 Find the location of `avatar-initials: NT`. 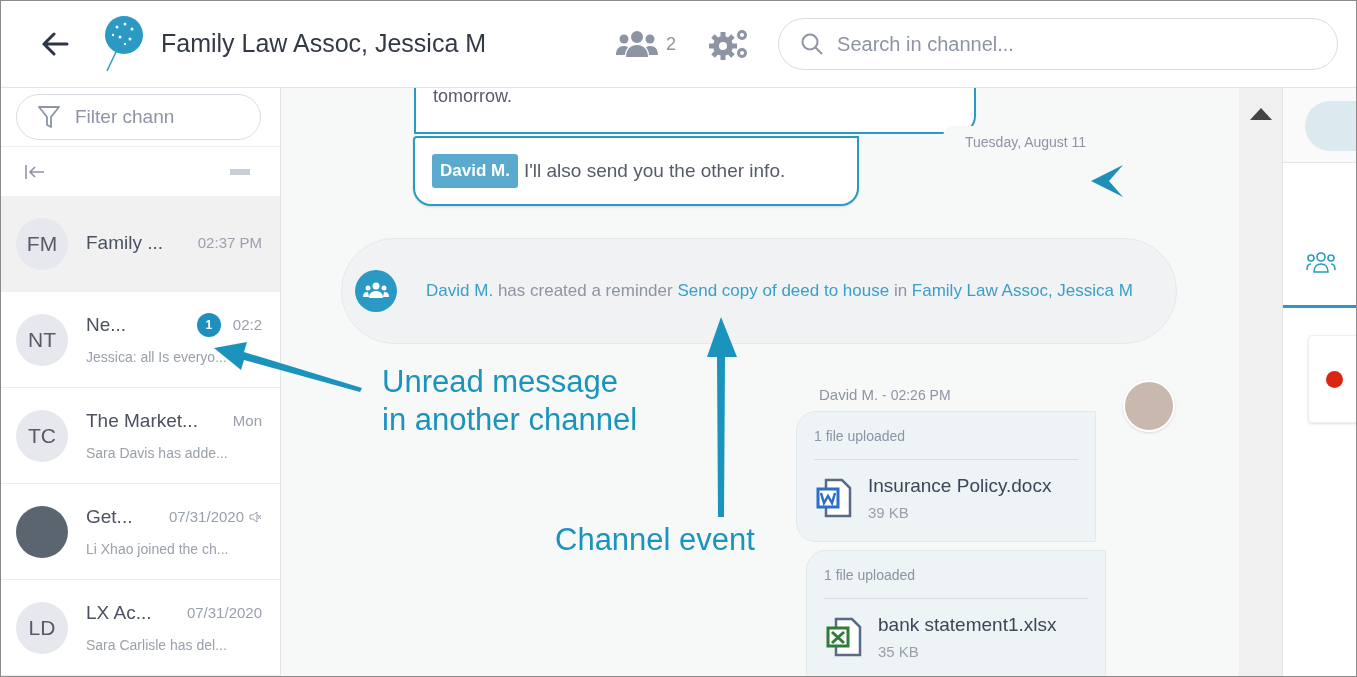

avatar-initials: NT is located at coordinates (42, 339).